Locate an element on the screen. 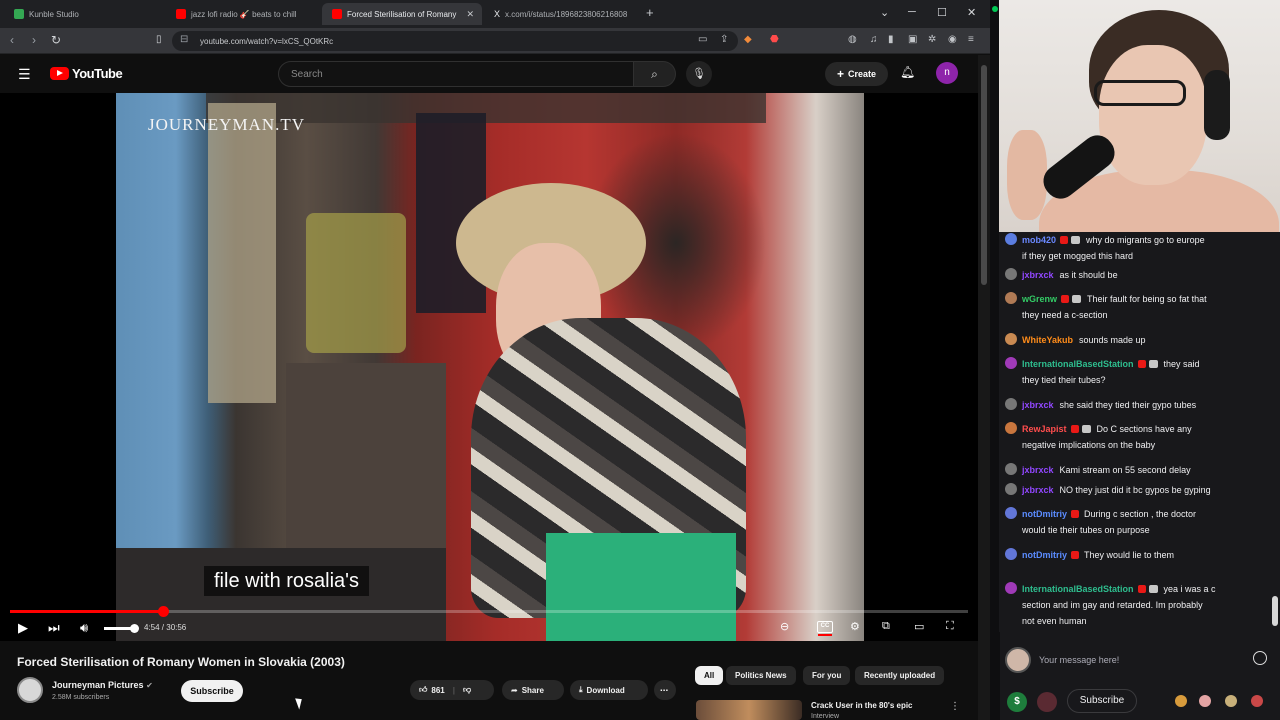 This screenshot has width=1280, height=720. hamburger-menu-icon: ☰ is located at coordinates (24, 74).